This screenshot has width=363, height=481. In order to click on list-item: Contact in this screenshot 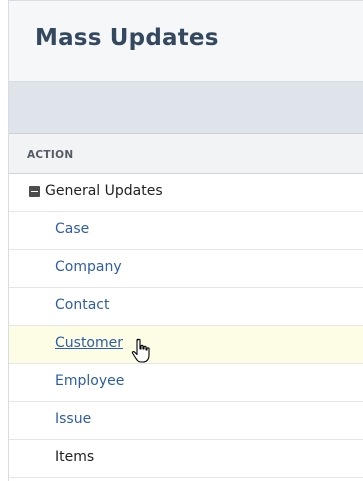, I will do `click(186, 307)`.